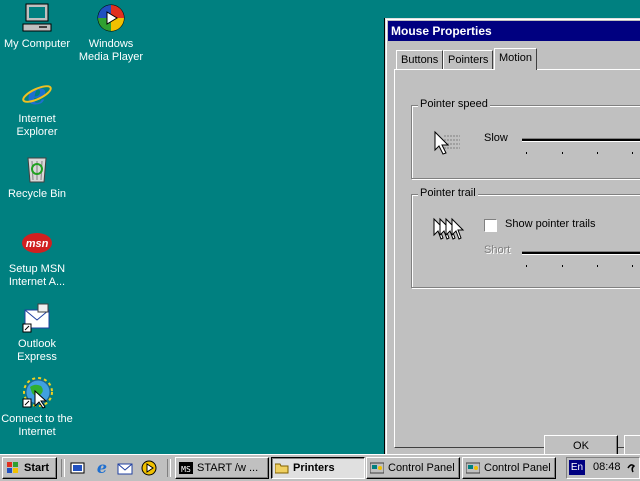  I want to click on internet-explorer-icon: e, so click(37, 94).